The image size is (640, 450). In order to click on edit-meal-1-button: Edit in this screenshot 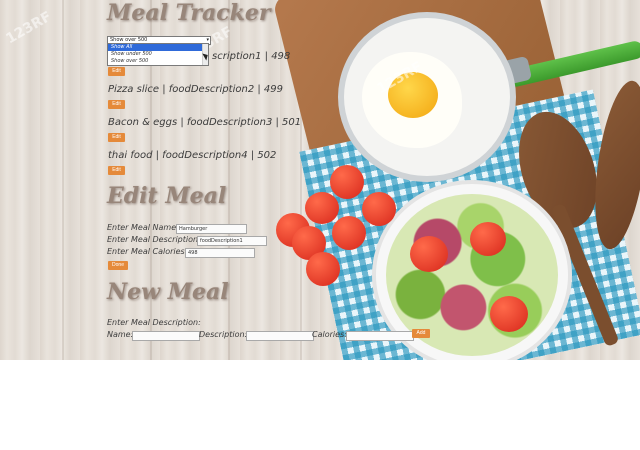, I will do `click(116, 71)`.